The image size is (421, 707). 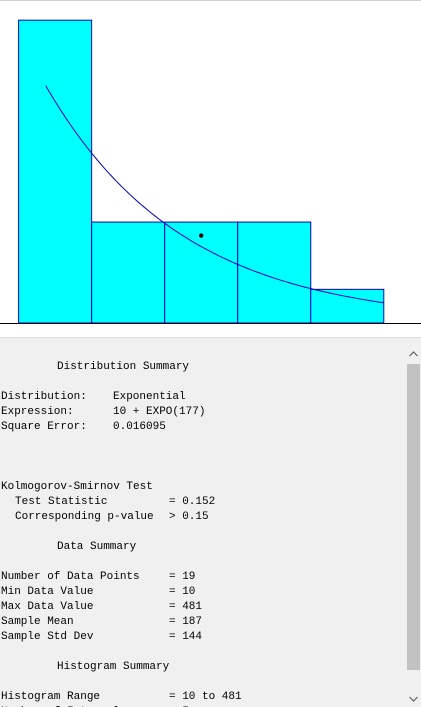 I want to click on data-summary-title: Data Summary, so click(x=97, y=547).